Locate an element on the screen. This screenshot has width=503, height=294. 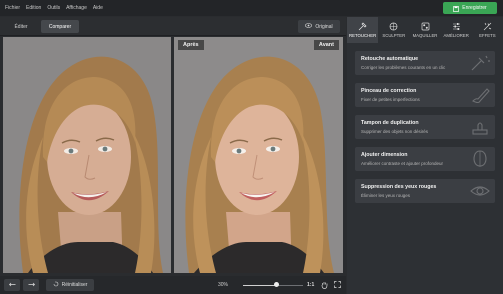
save-icon is located at coordinates (456, 8).